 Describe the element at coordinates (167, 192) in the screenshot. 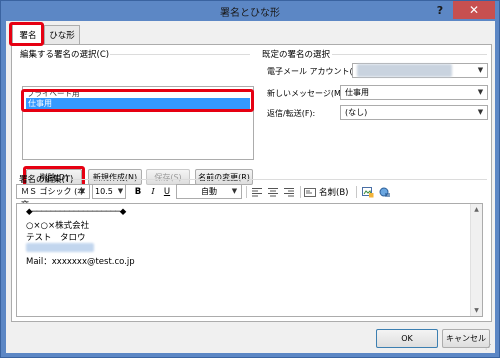

I see `underline-button: U` at that location.